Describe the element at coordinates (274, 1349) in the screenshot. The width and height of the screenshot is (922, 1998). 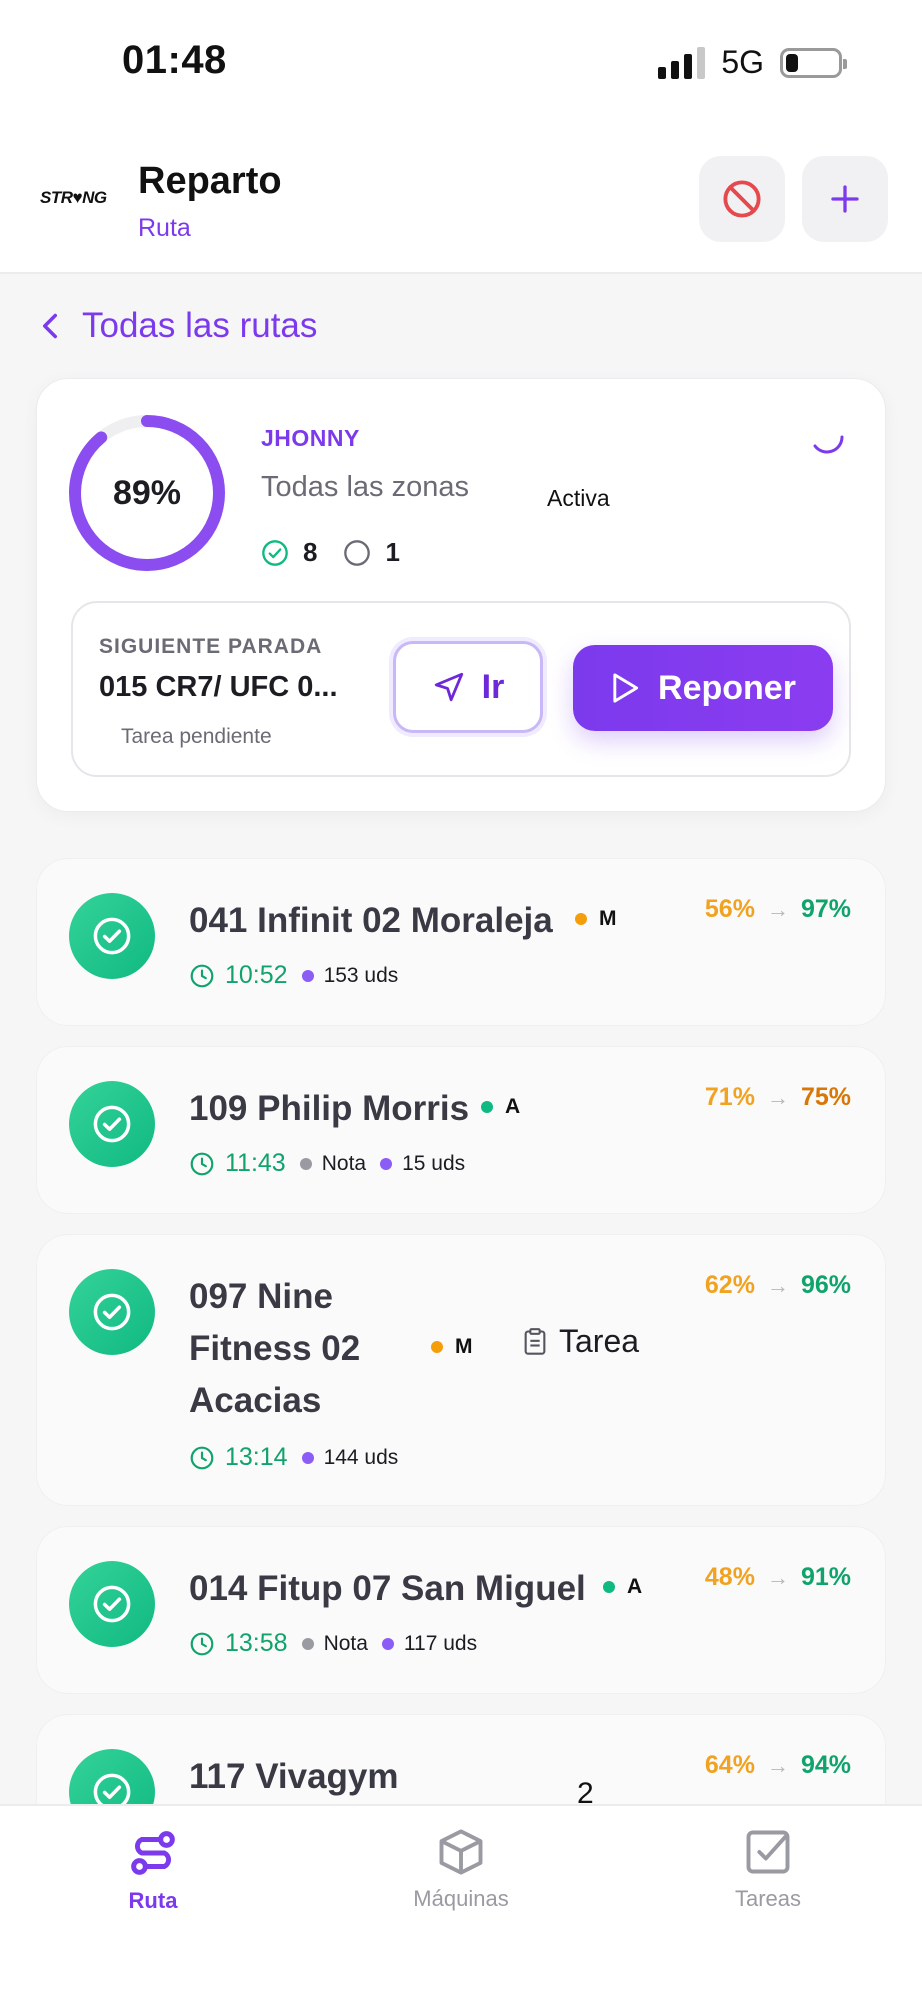
I see `stop-name: 097 Nine Fitness 02 Acacias` at that location.